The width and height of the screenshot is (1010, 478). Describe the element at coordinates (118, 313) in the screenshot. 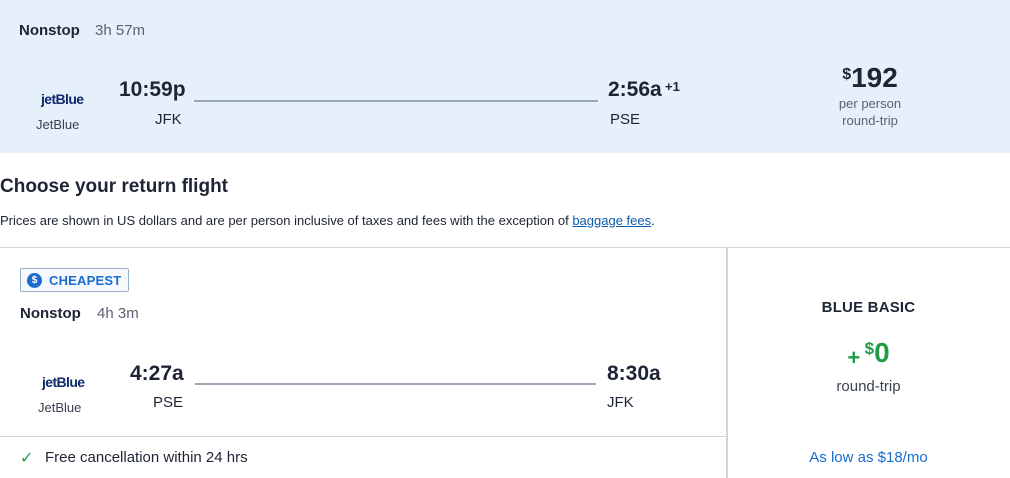

I see `return-duration: 4h 3m` at that location.